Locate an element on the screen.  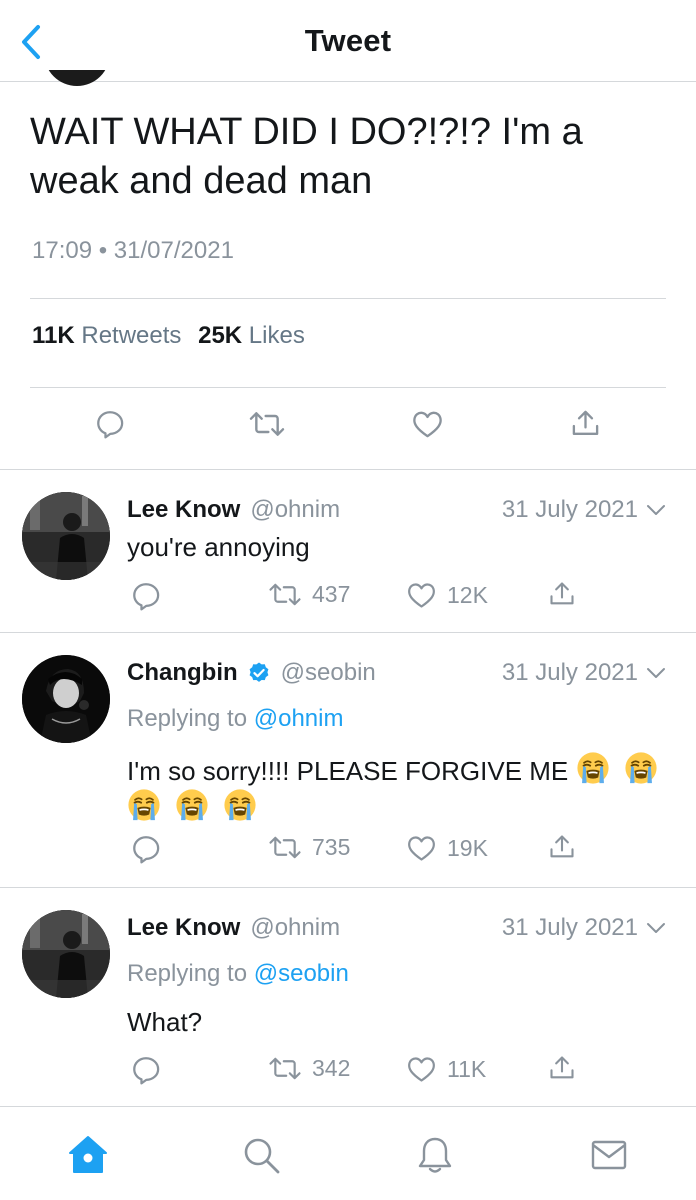
home-icon is located at coordinates (88, 1154).